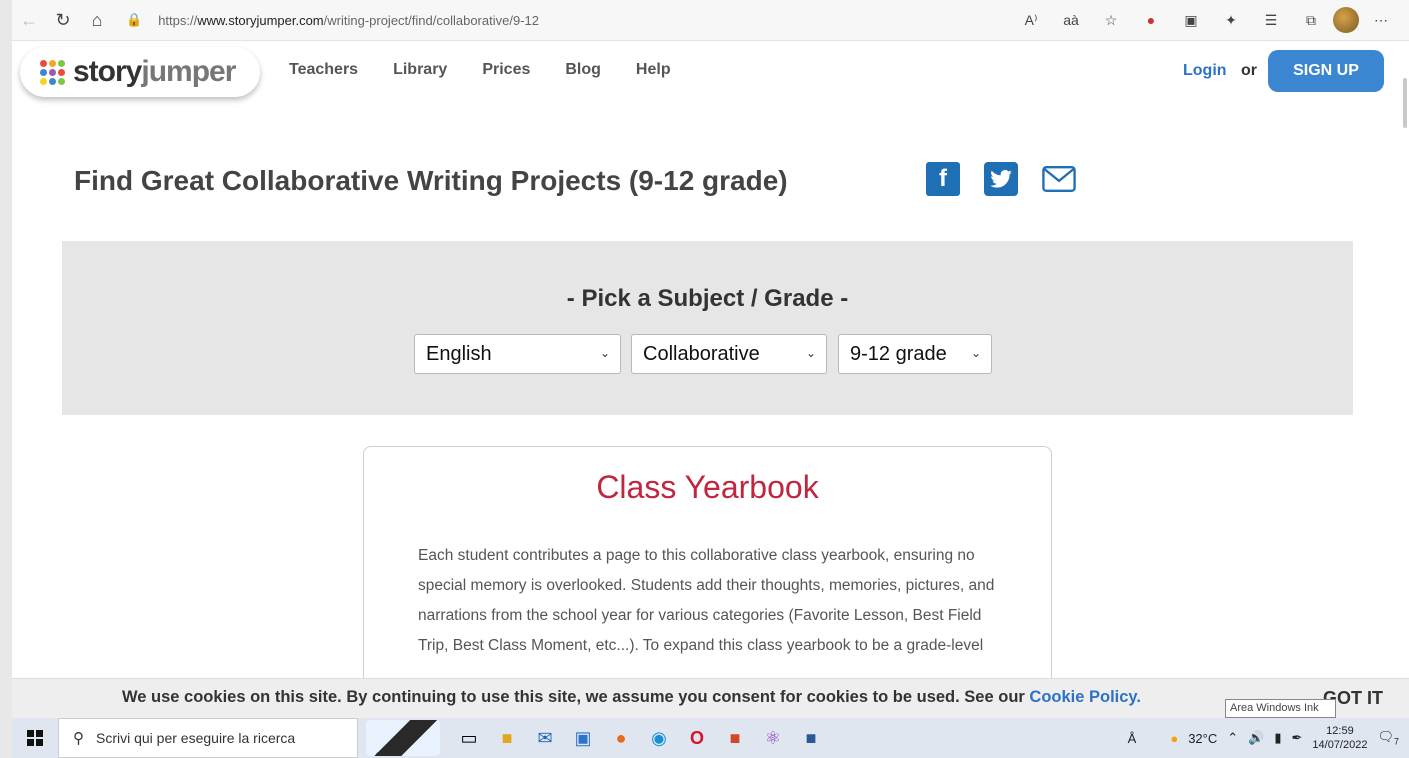 Image resolution: width=1409 pixels, height=758 pixels. Describe the element at coordinates (545, 738) in the screenshot. I see `mail-icon: ✉` at that location.